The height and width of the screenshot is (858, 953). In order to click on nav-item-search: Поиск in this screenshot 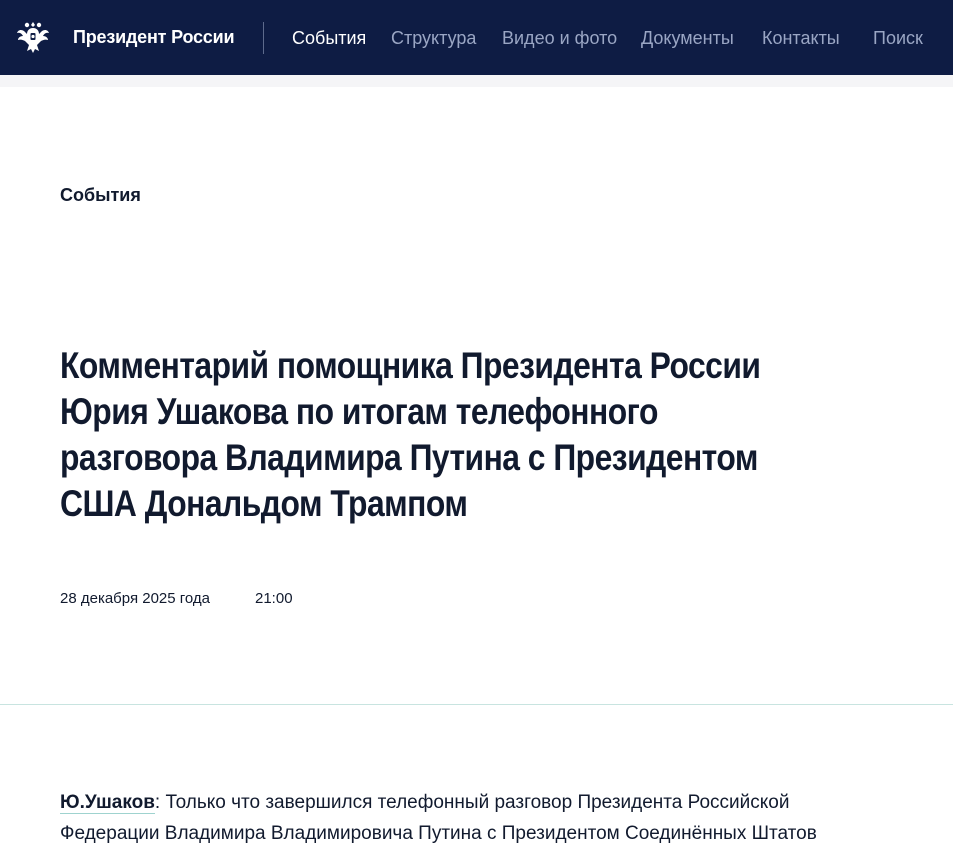, I will do `click(898, 38)`.